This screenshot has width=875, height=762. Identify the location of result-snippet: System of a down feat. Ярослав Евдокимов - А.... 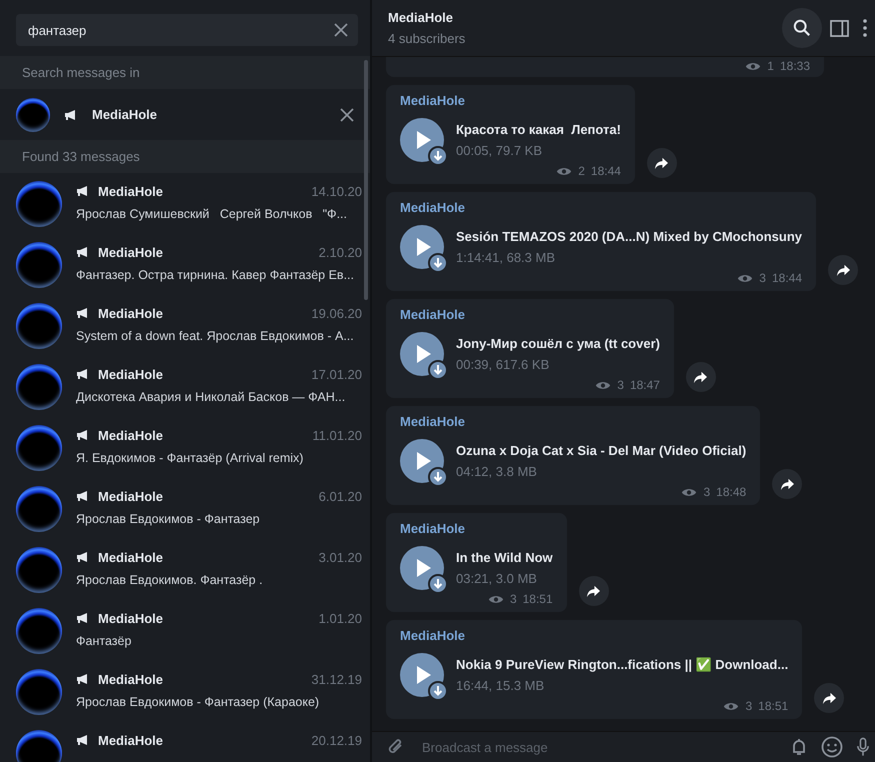
(215, 335).